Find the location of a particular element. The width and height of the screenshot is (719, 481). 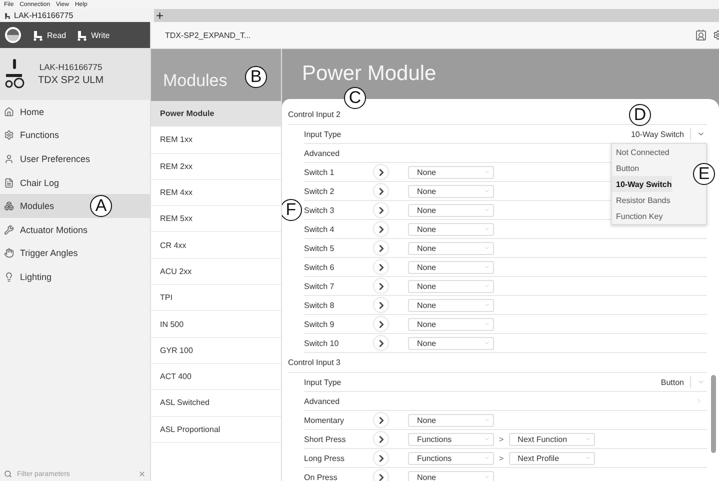

menu-option: Button is located at coordinates (626, 168).